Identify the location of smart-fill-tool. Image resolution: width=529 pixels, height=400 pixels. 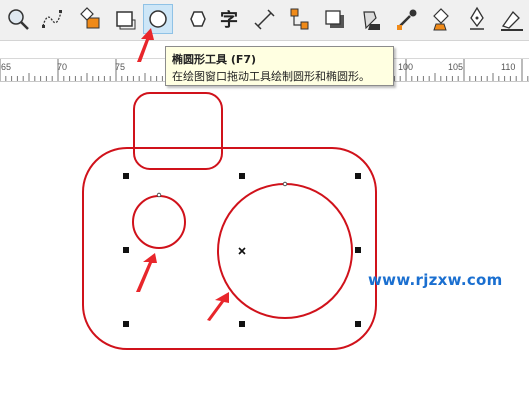
(90, 19).